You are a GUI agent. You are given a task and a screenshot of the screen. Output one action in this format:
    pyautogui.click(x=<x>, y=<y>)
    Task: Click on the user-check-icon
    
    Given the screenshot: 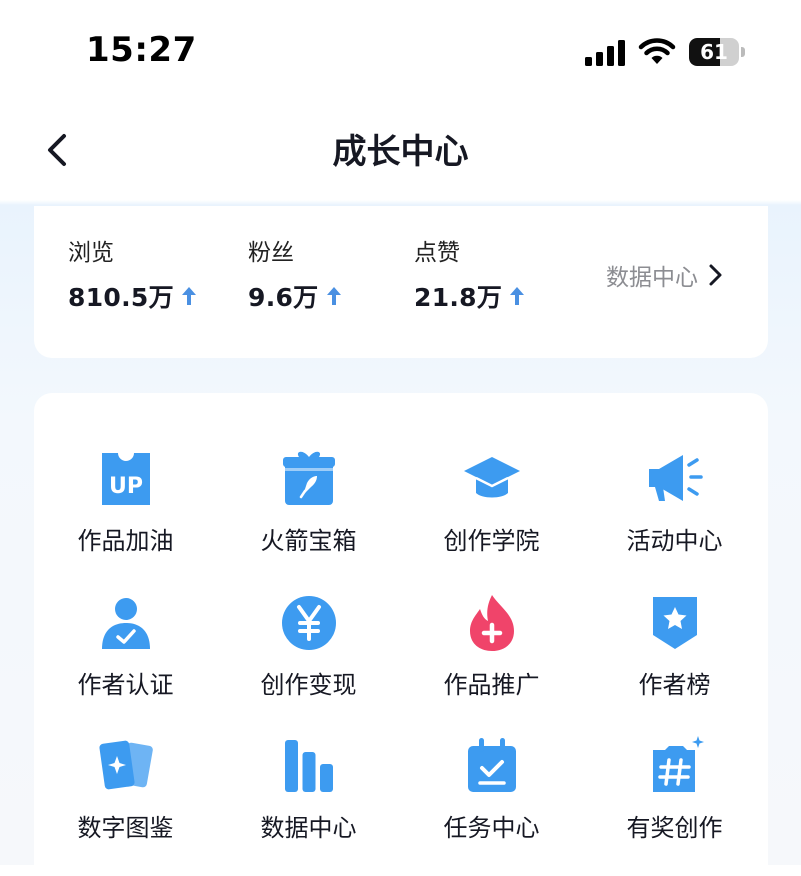 What is the action you would take?
    pyautogui.click(x=126, y=623)
    